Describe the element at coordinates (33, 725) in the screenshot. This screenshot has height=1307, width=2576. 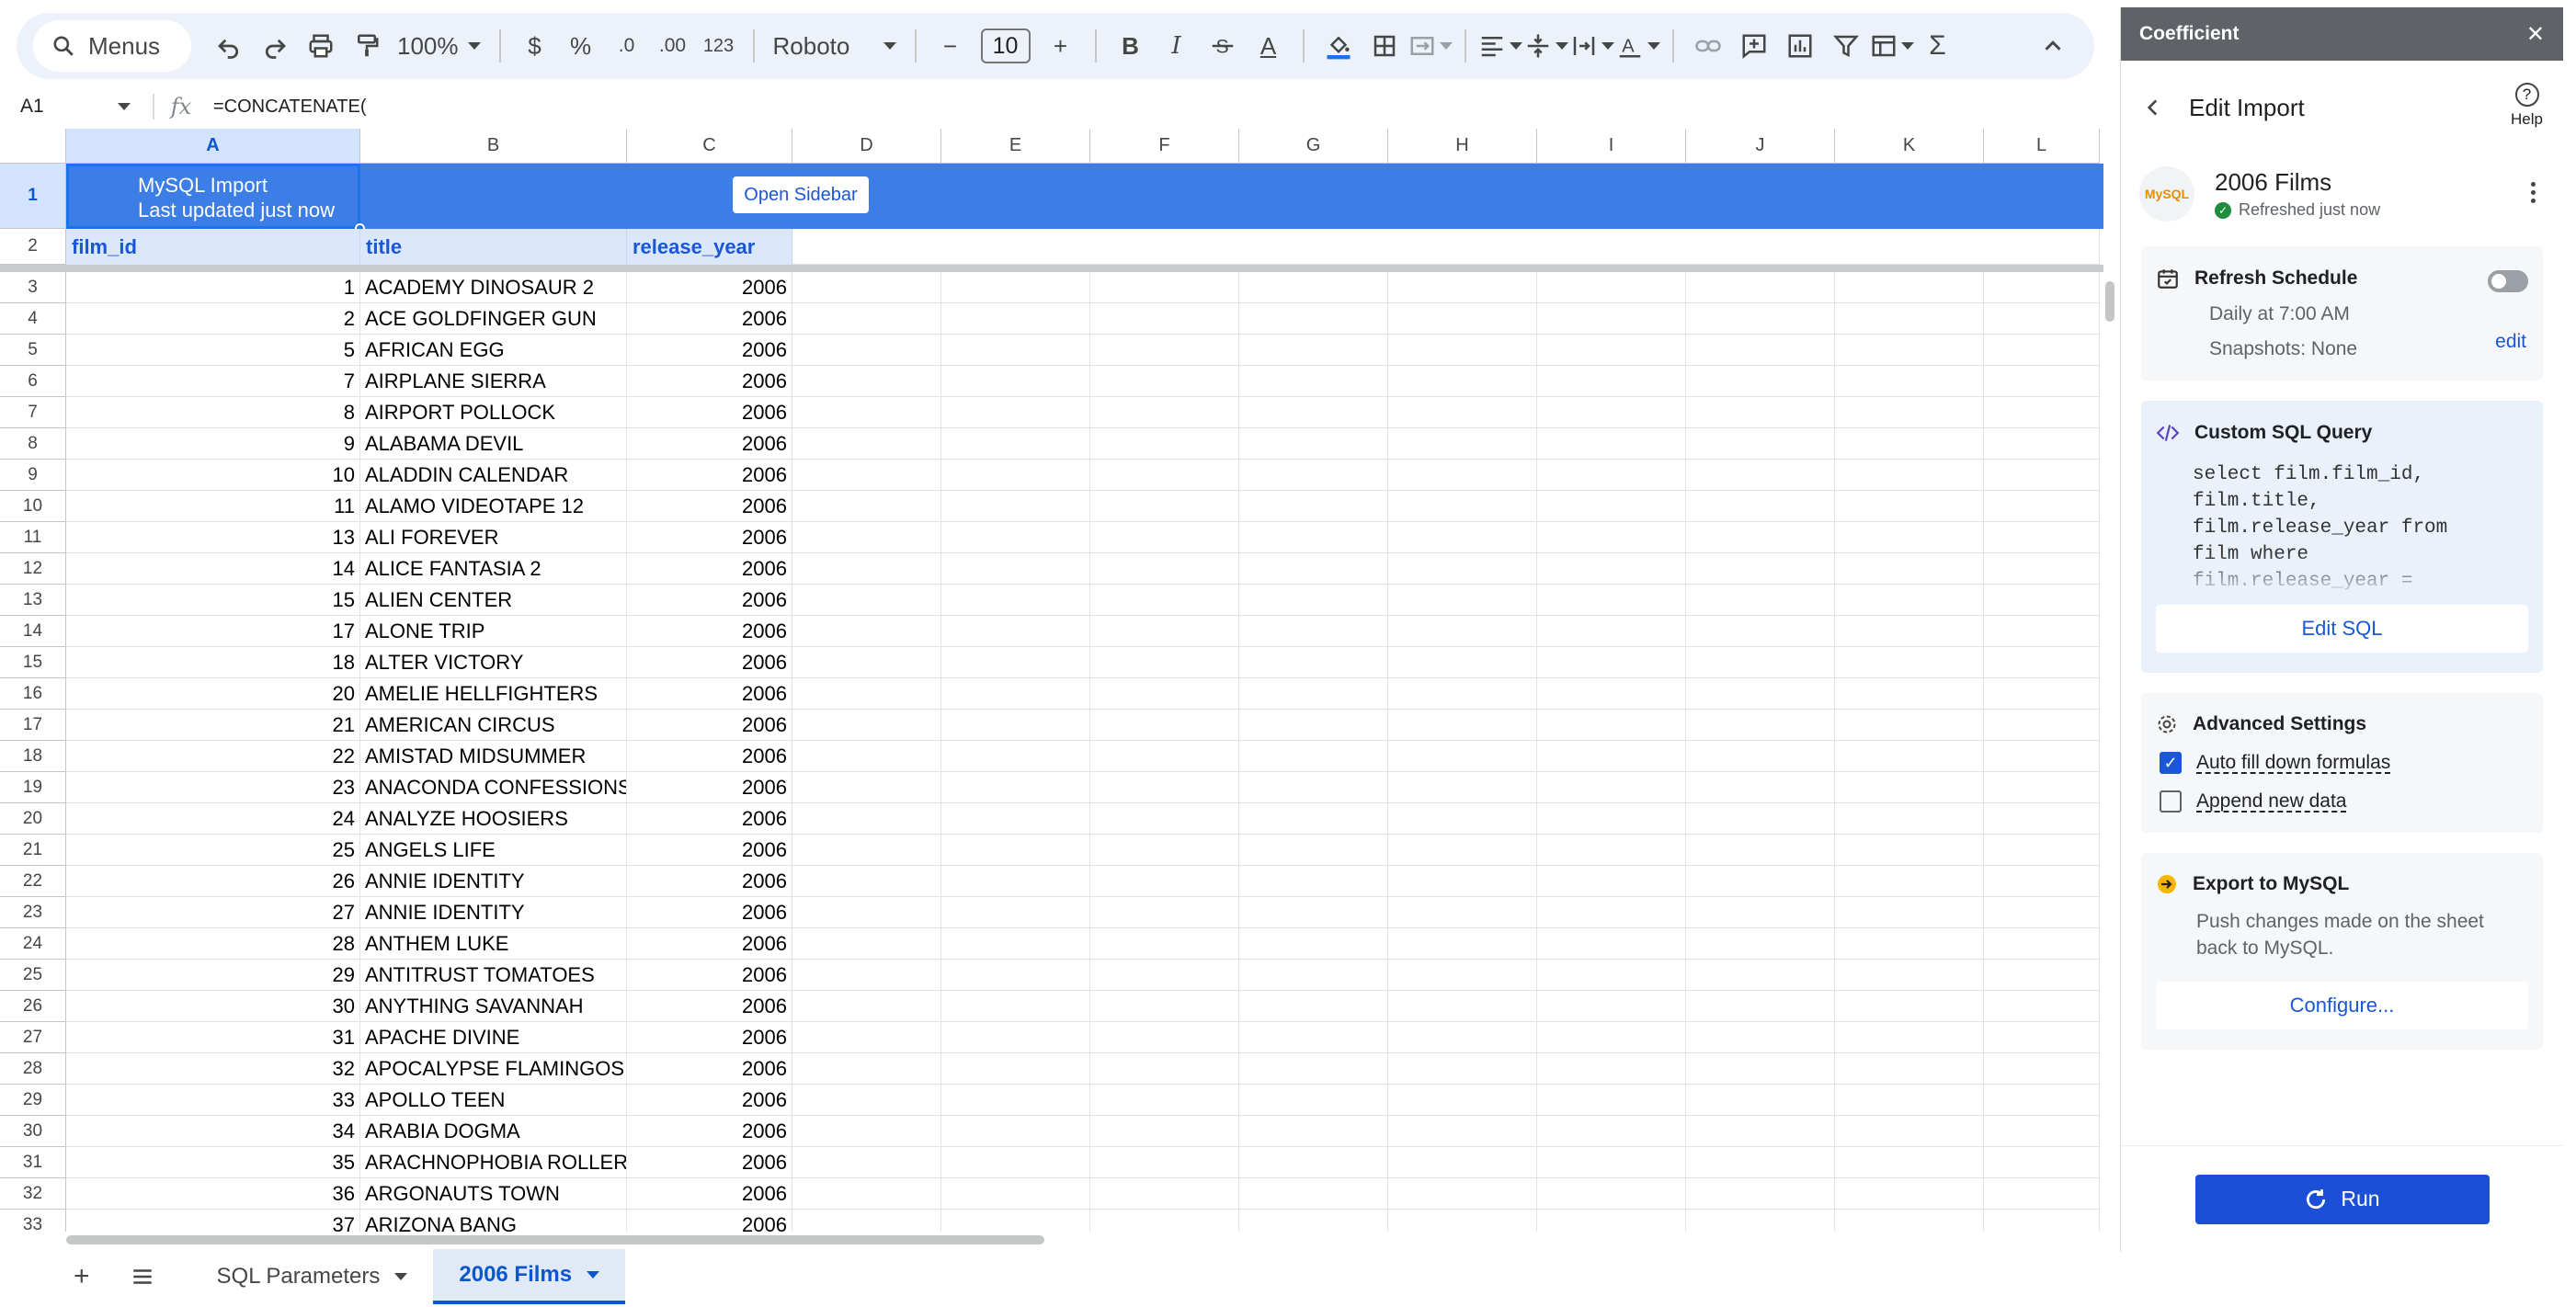
I see `row-header: 17` at that location.